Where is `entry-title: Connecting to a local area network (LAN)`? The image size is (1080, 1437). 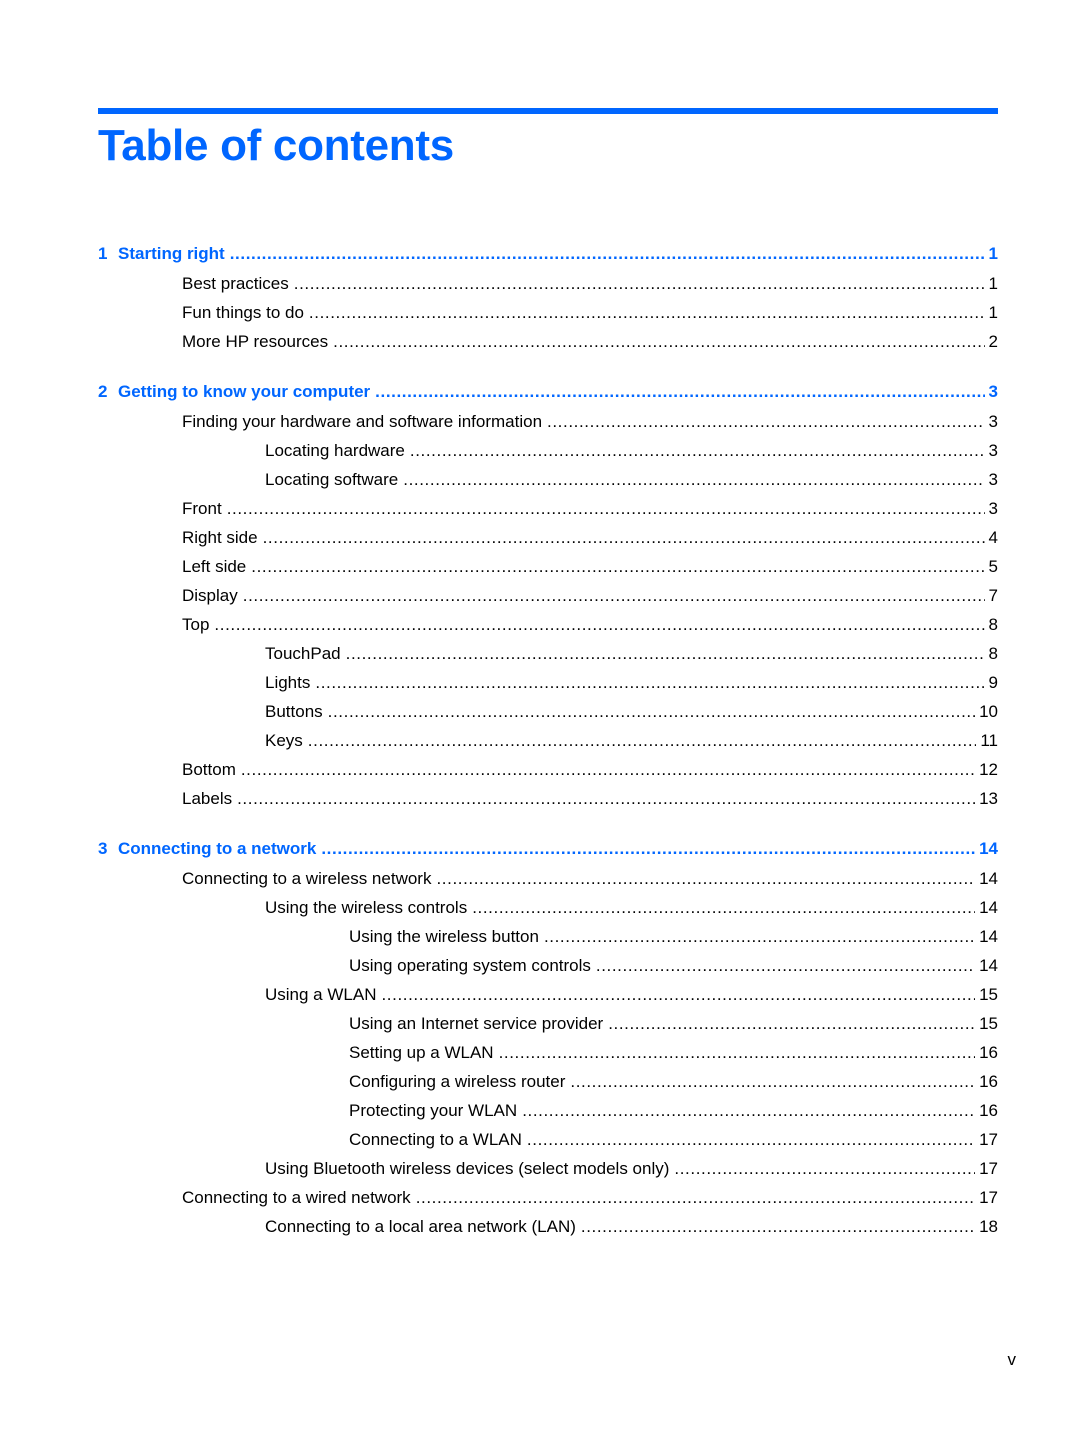 entry-title: Connecting to a local area network (LAN) is located at coordinates (420, 1226).